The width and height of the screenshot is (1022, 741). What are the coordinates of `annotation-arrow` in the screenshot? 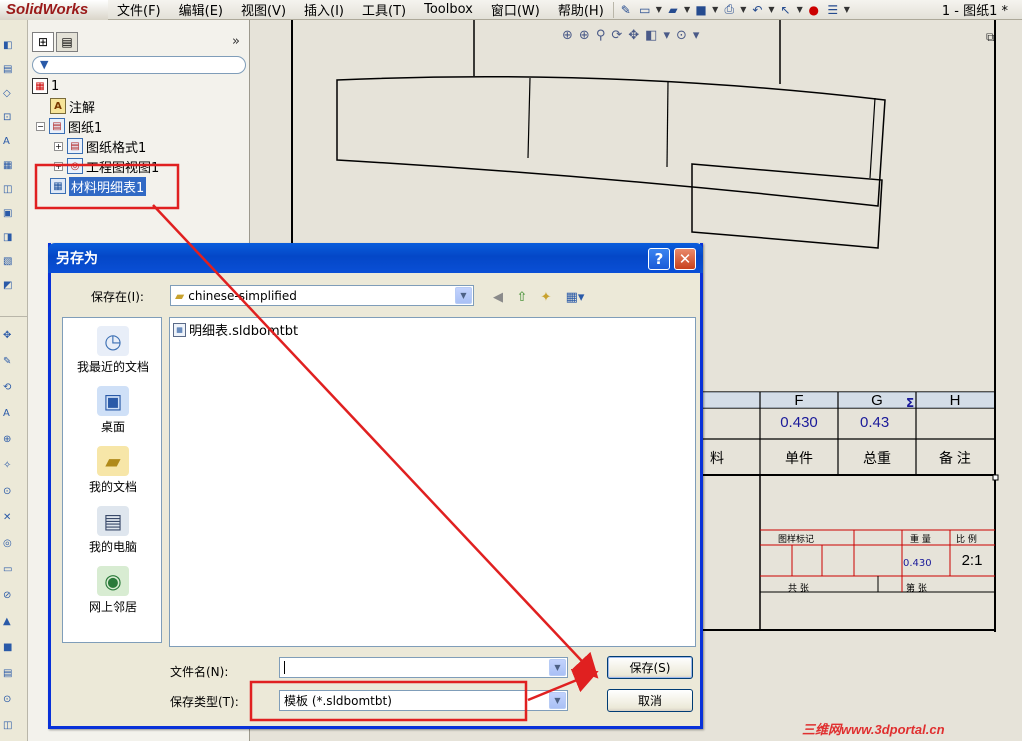 It's located at (563, 685).